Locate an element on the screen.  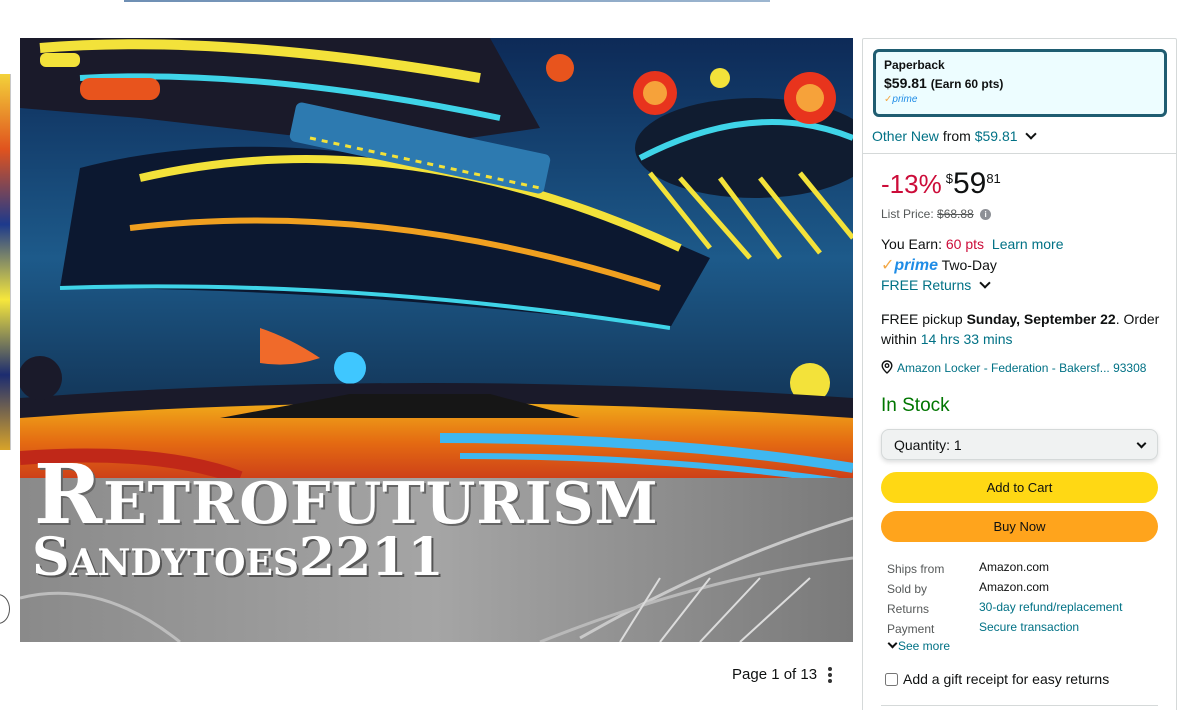
pickup-prefix: FREE pickup is located at coordinates (922, 319).